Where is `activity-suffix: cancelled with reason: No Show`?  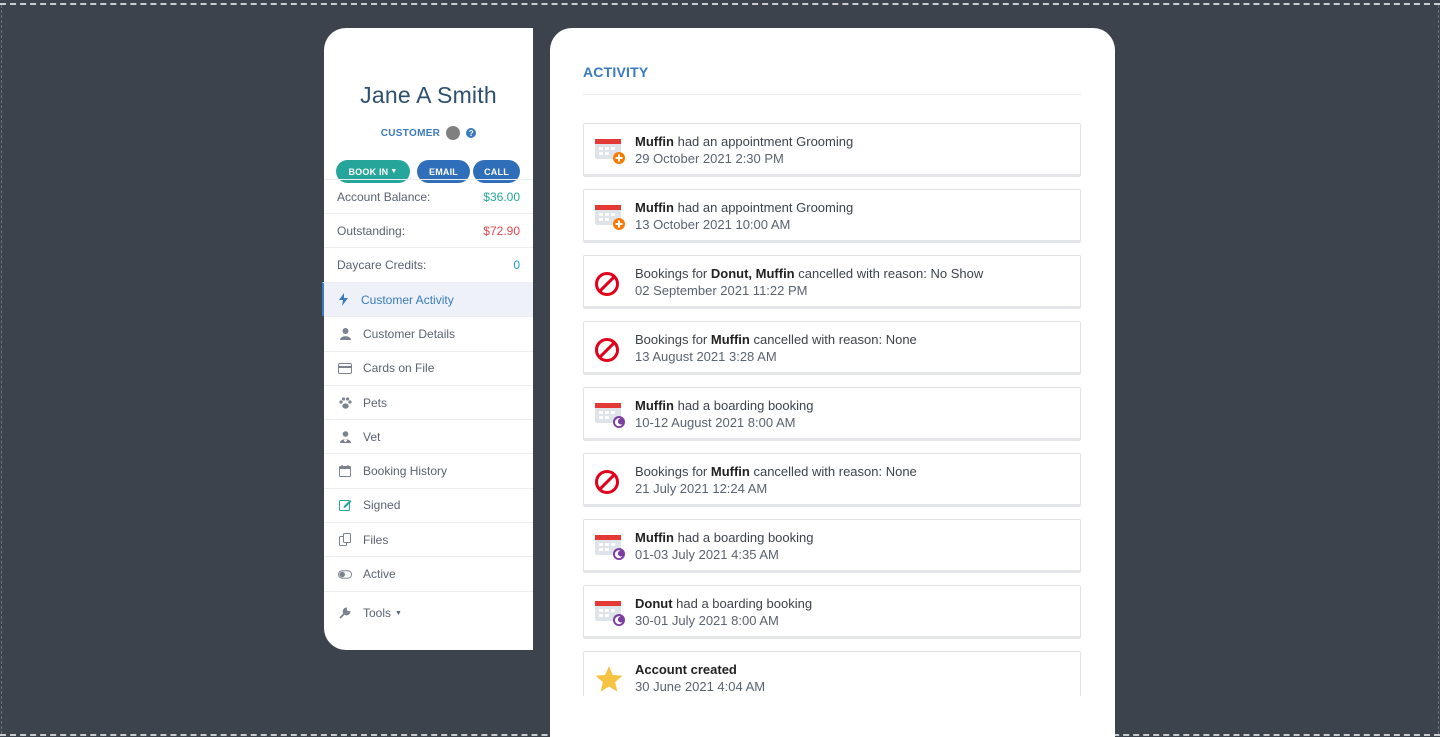 activity-suffix: cancelled with reason: No Show is located at coordinates (889, 273).